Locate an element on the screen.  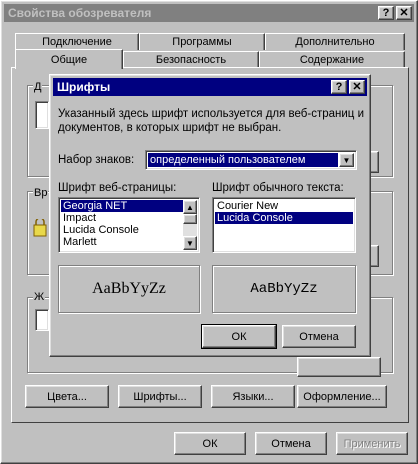
group-label: Ж is located at coordinates (39, 297).